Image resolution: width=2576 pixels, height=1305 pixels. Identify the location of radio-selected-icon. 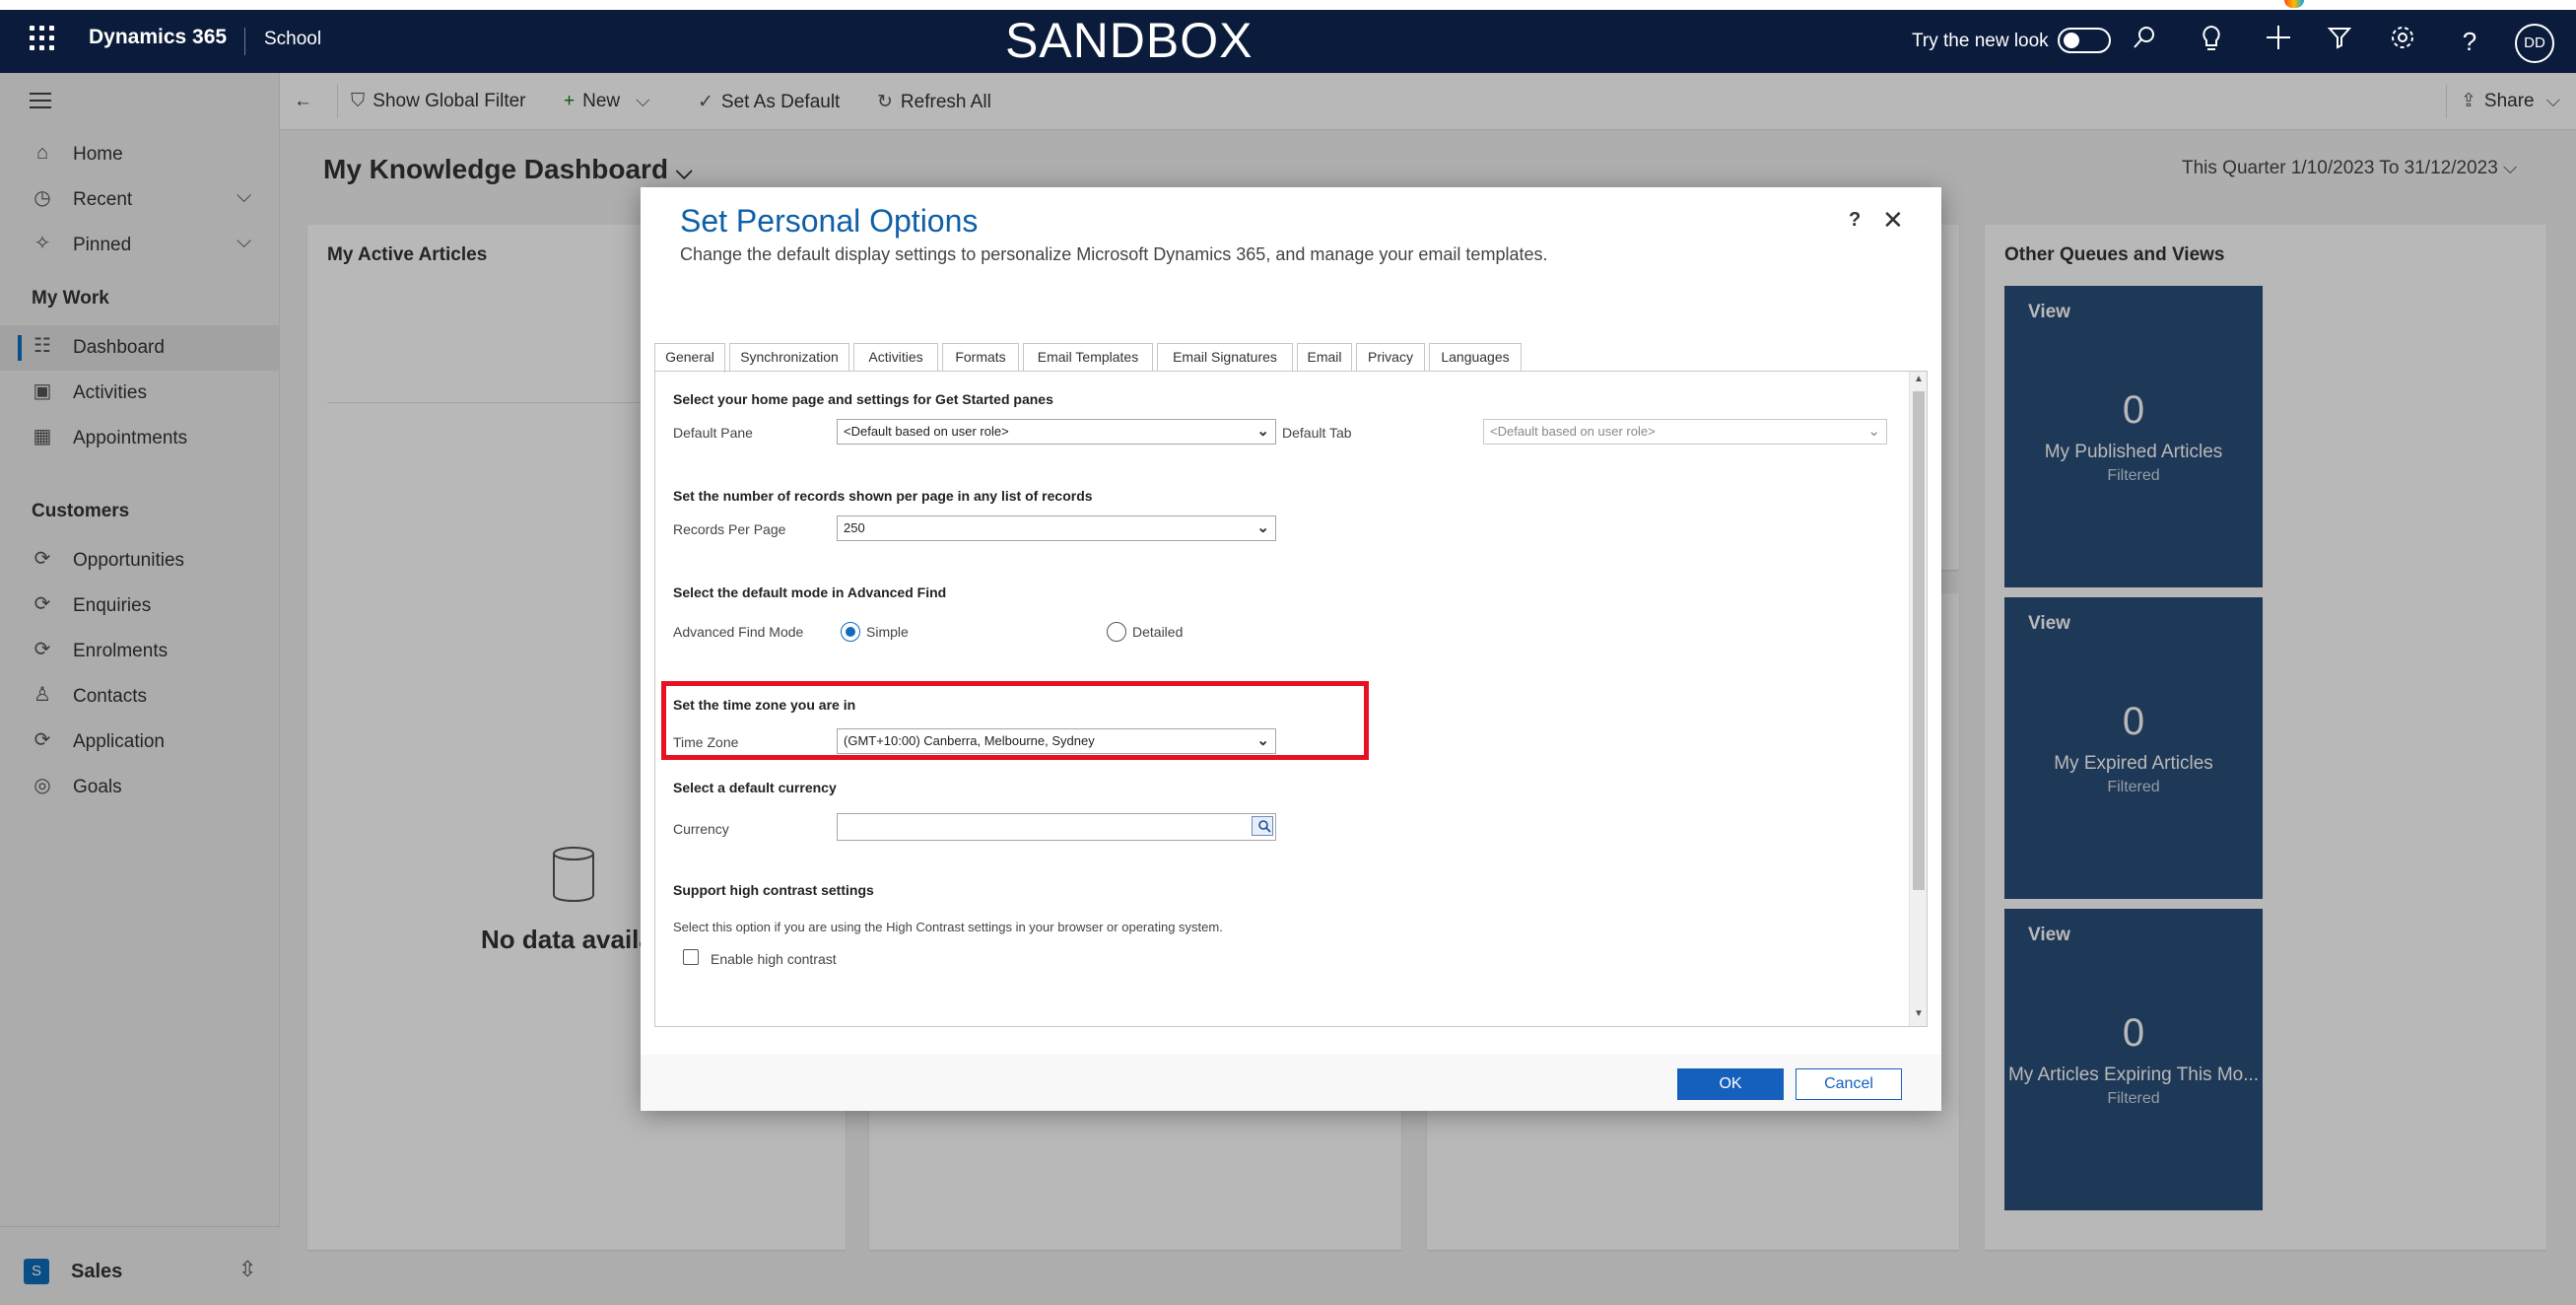
(850, 632).